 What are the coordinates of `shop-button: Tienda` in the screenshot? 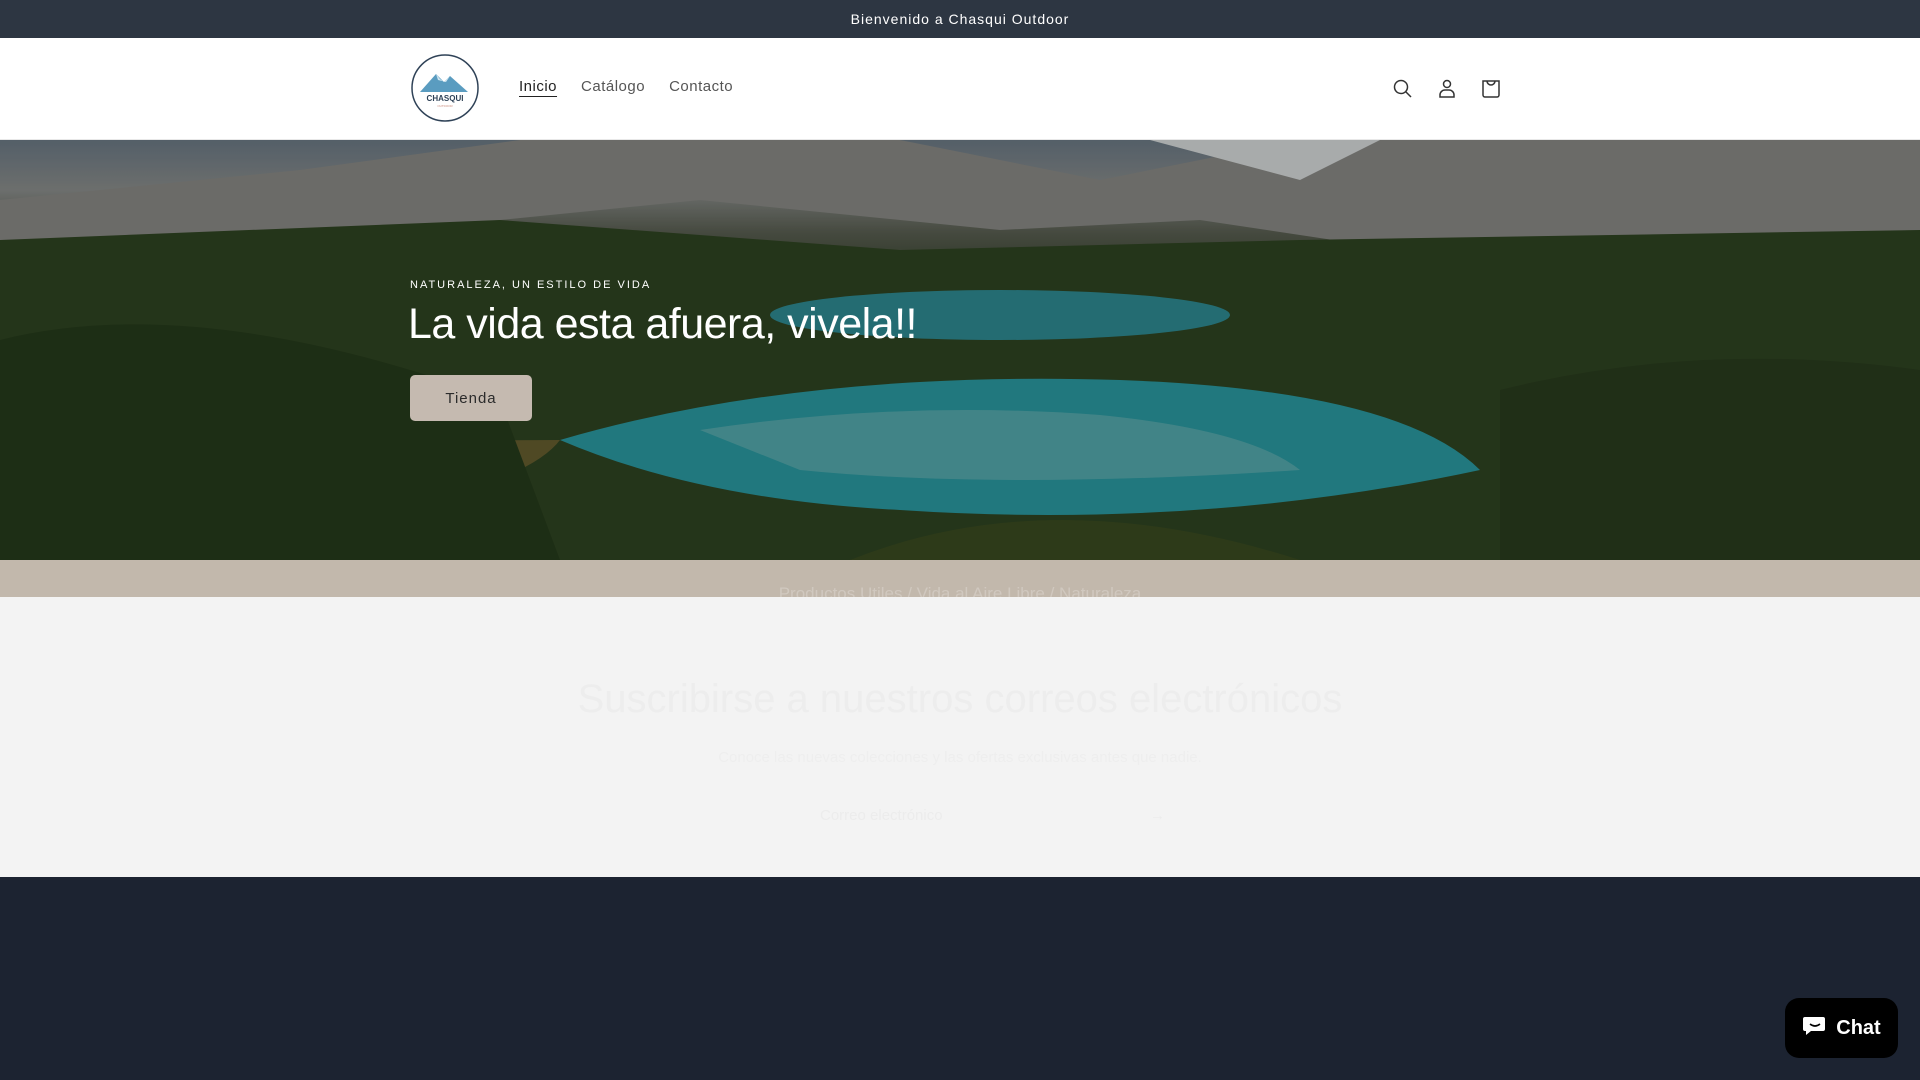 It's located at (471, 398).